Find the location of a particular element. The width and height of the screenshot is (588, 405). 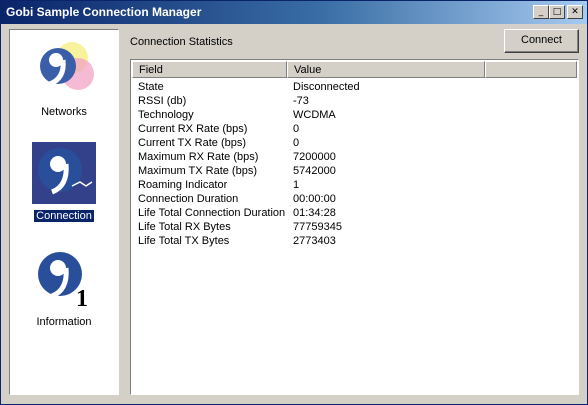

table-row: Current RX Rate (bps) 0 is located at coordinates (354, 129).